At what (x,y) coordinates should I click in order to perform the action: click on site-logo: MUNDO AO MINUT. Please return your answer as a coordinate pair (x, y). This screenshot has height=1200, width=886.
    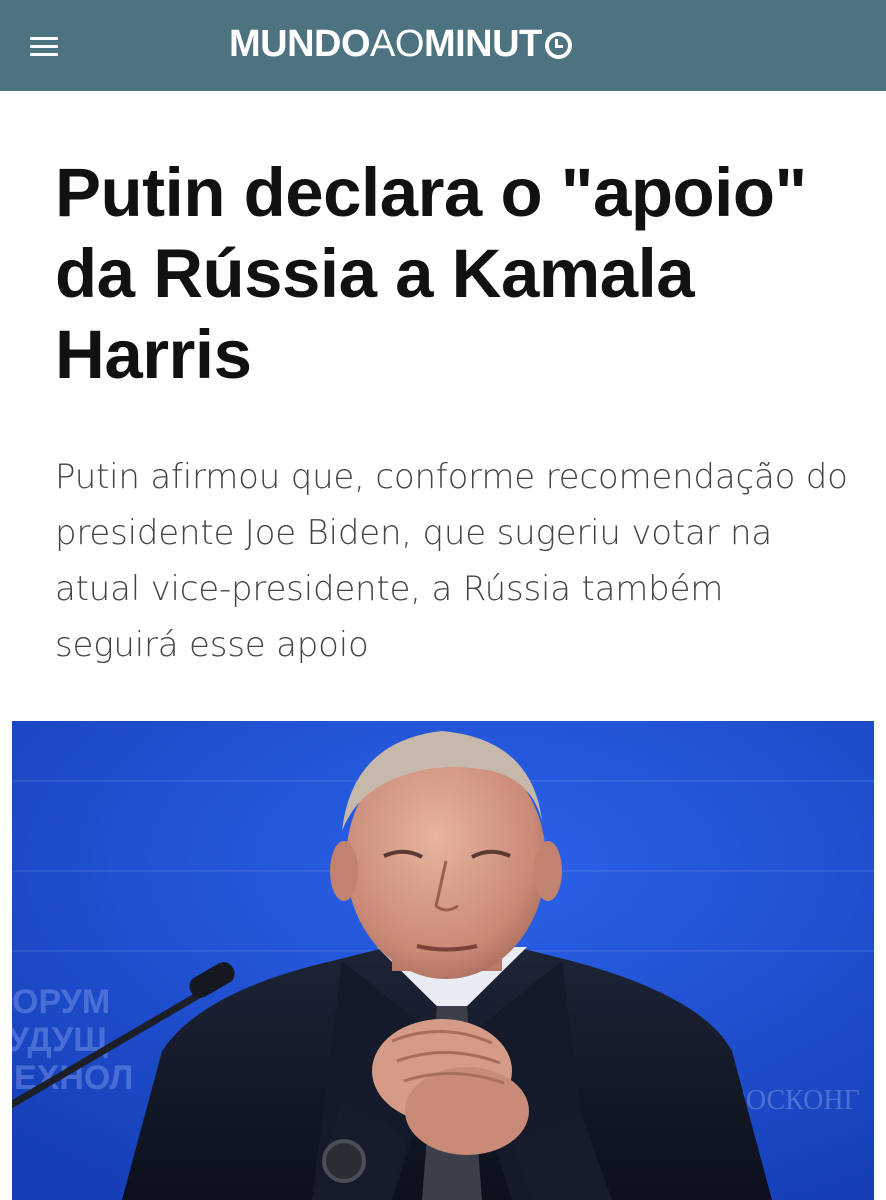
    Looking at the image, I should click on (400, 44).